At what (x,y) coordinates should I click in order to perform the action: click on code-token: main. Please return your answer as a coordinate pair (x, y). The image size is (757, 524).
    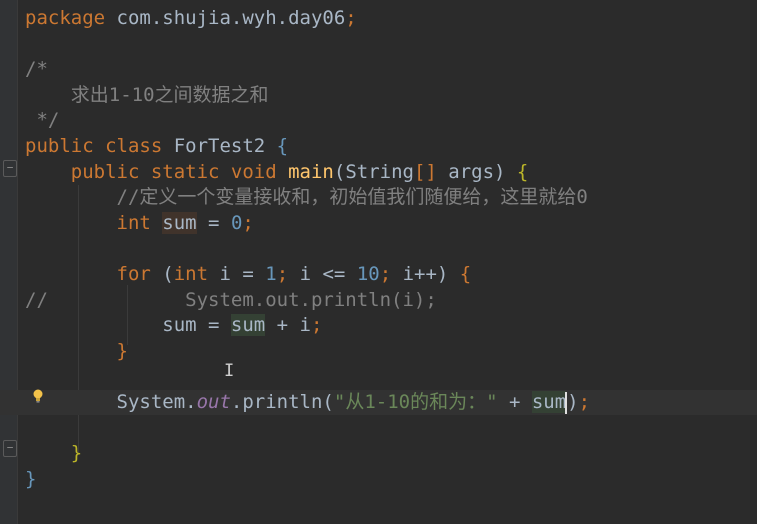
    Looking at the image, I should click on (311, 171).